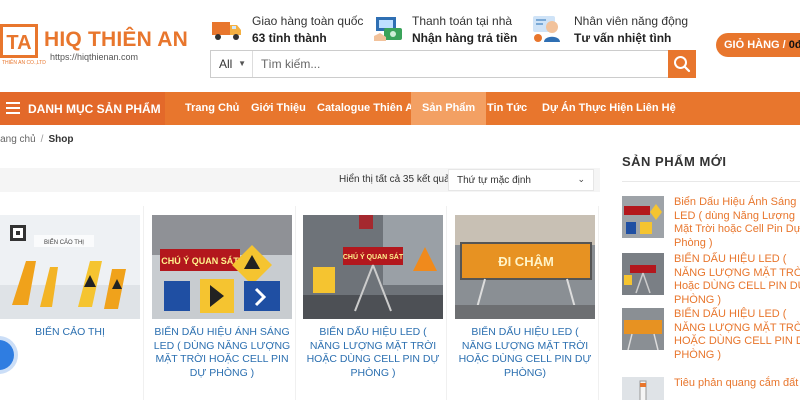 This screenshot has height=400, width=800. Describe the element at coordinates (449, 108) in the screenshot. I see `nav-item-products: Sản Phẩm` at that location.